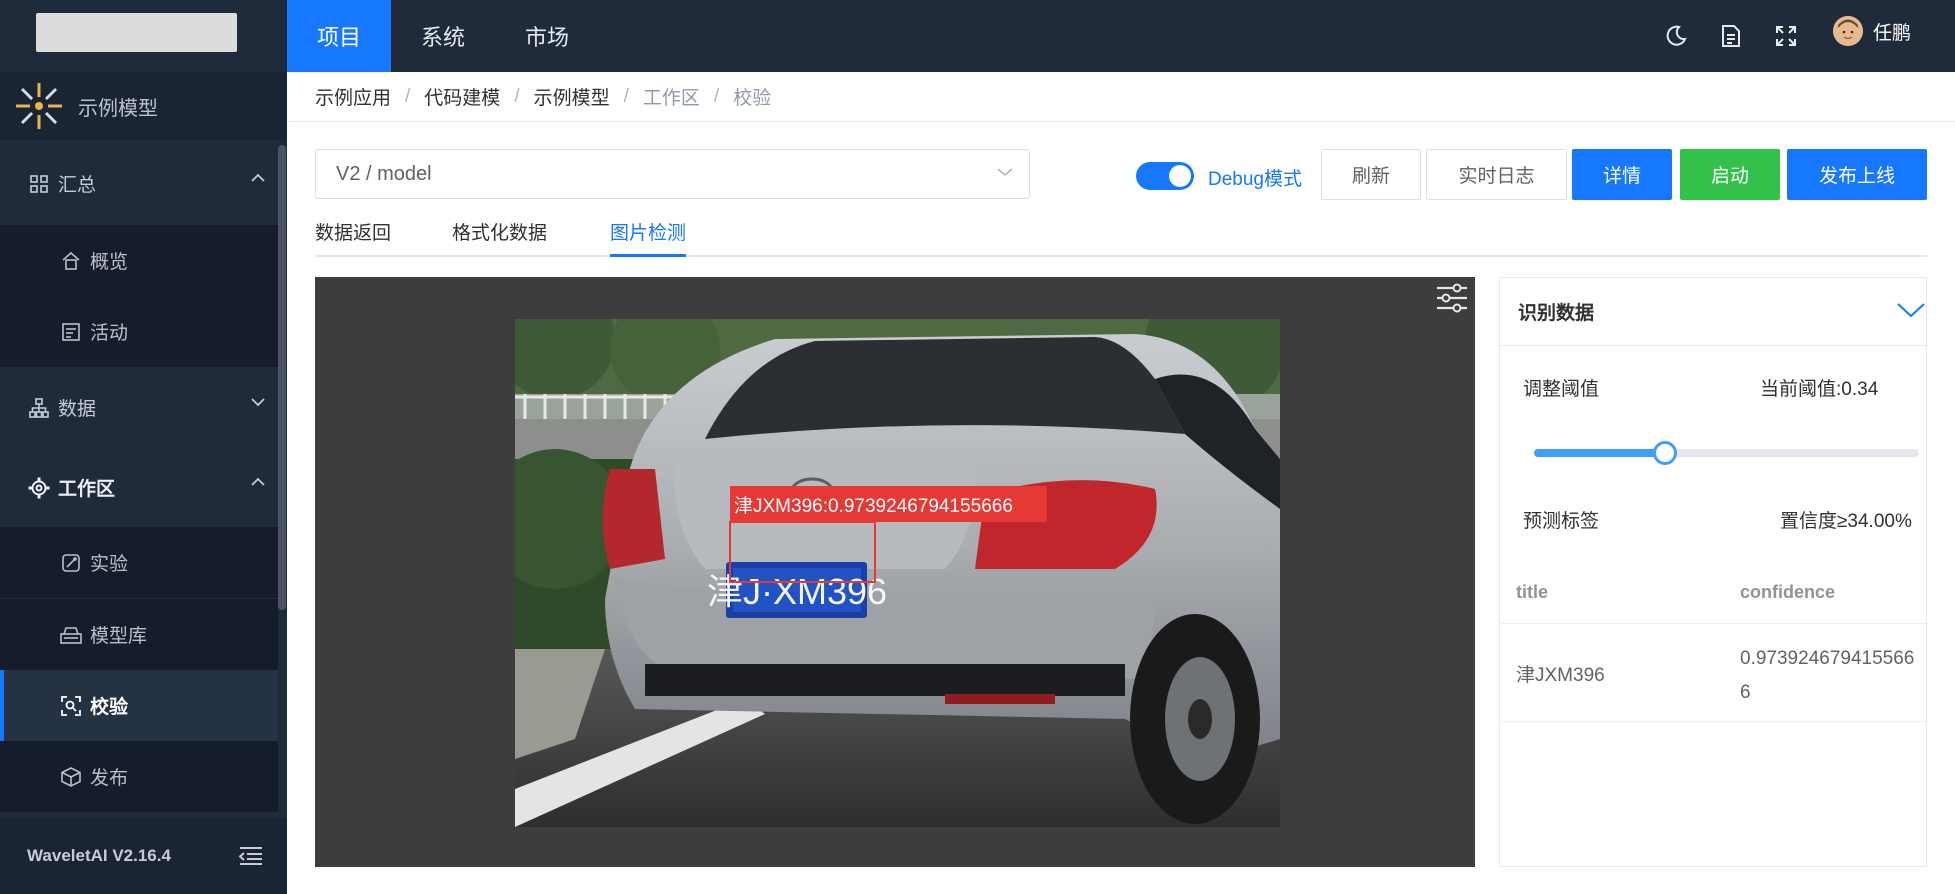 This screenshot has height=894, width=1955. Describe the element at coordinates (1726, 453) in the screenshot. I see `threshold-slider` at that location.